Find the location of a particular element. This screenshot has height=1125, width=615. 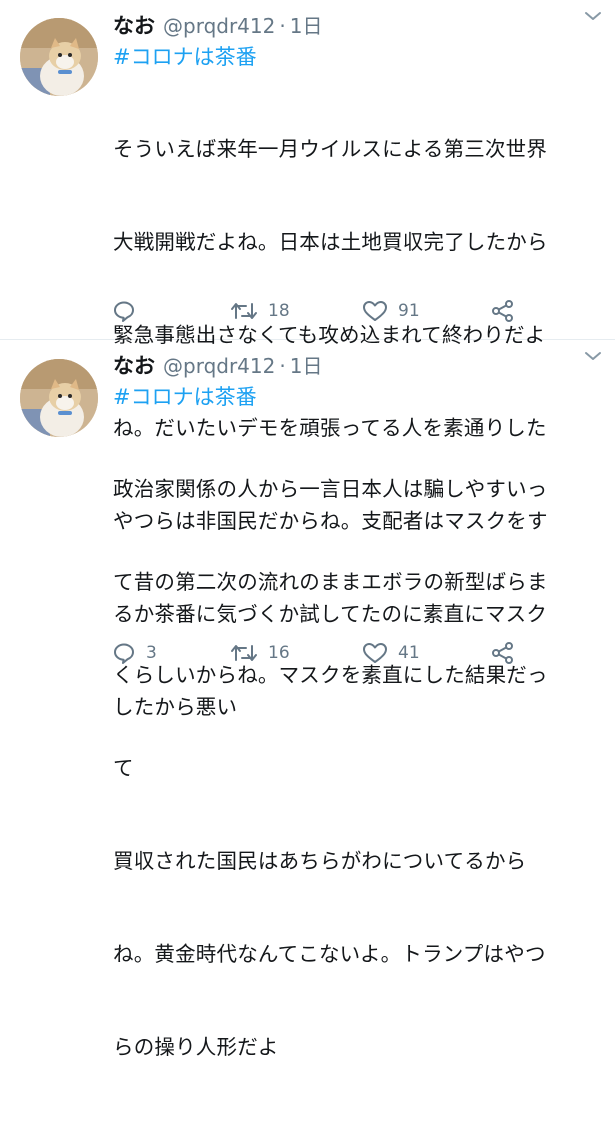

tweet-text-line: 買収された国民はあちらがわについてるから is located at coordinates (320, 861).